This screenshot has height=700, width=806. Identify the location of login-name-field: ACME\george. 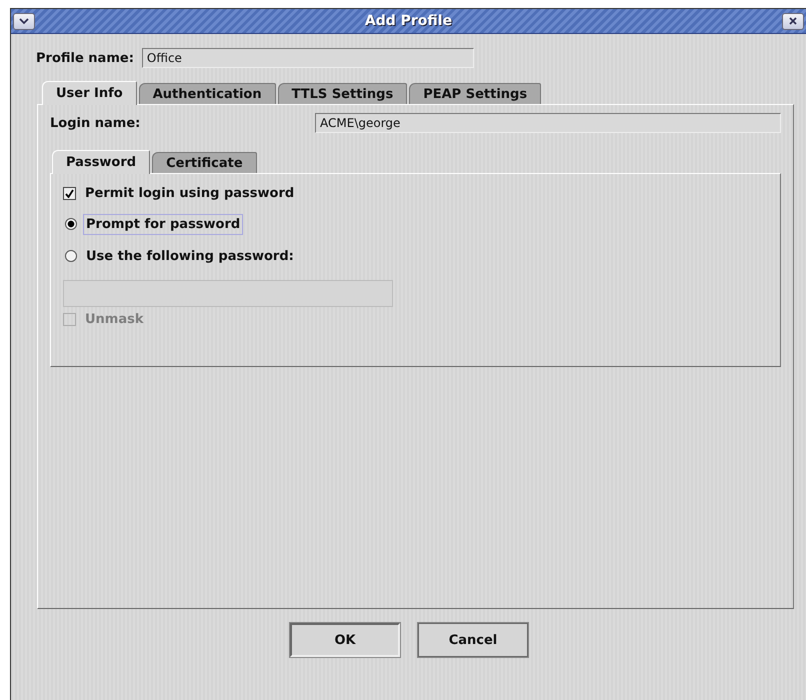
(548, 123).